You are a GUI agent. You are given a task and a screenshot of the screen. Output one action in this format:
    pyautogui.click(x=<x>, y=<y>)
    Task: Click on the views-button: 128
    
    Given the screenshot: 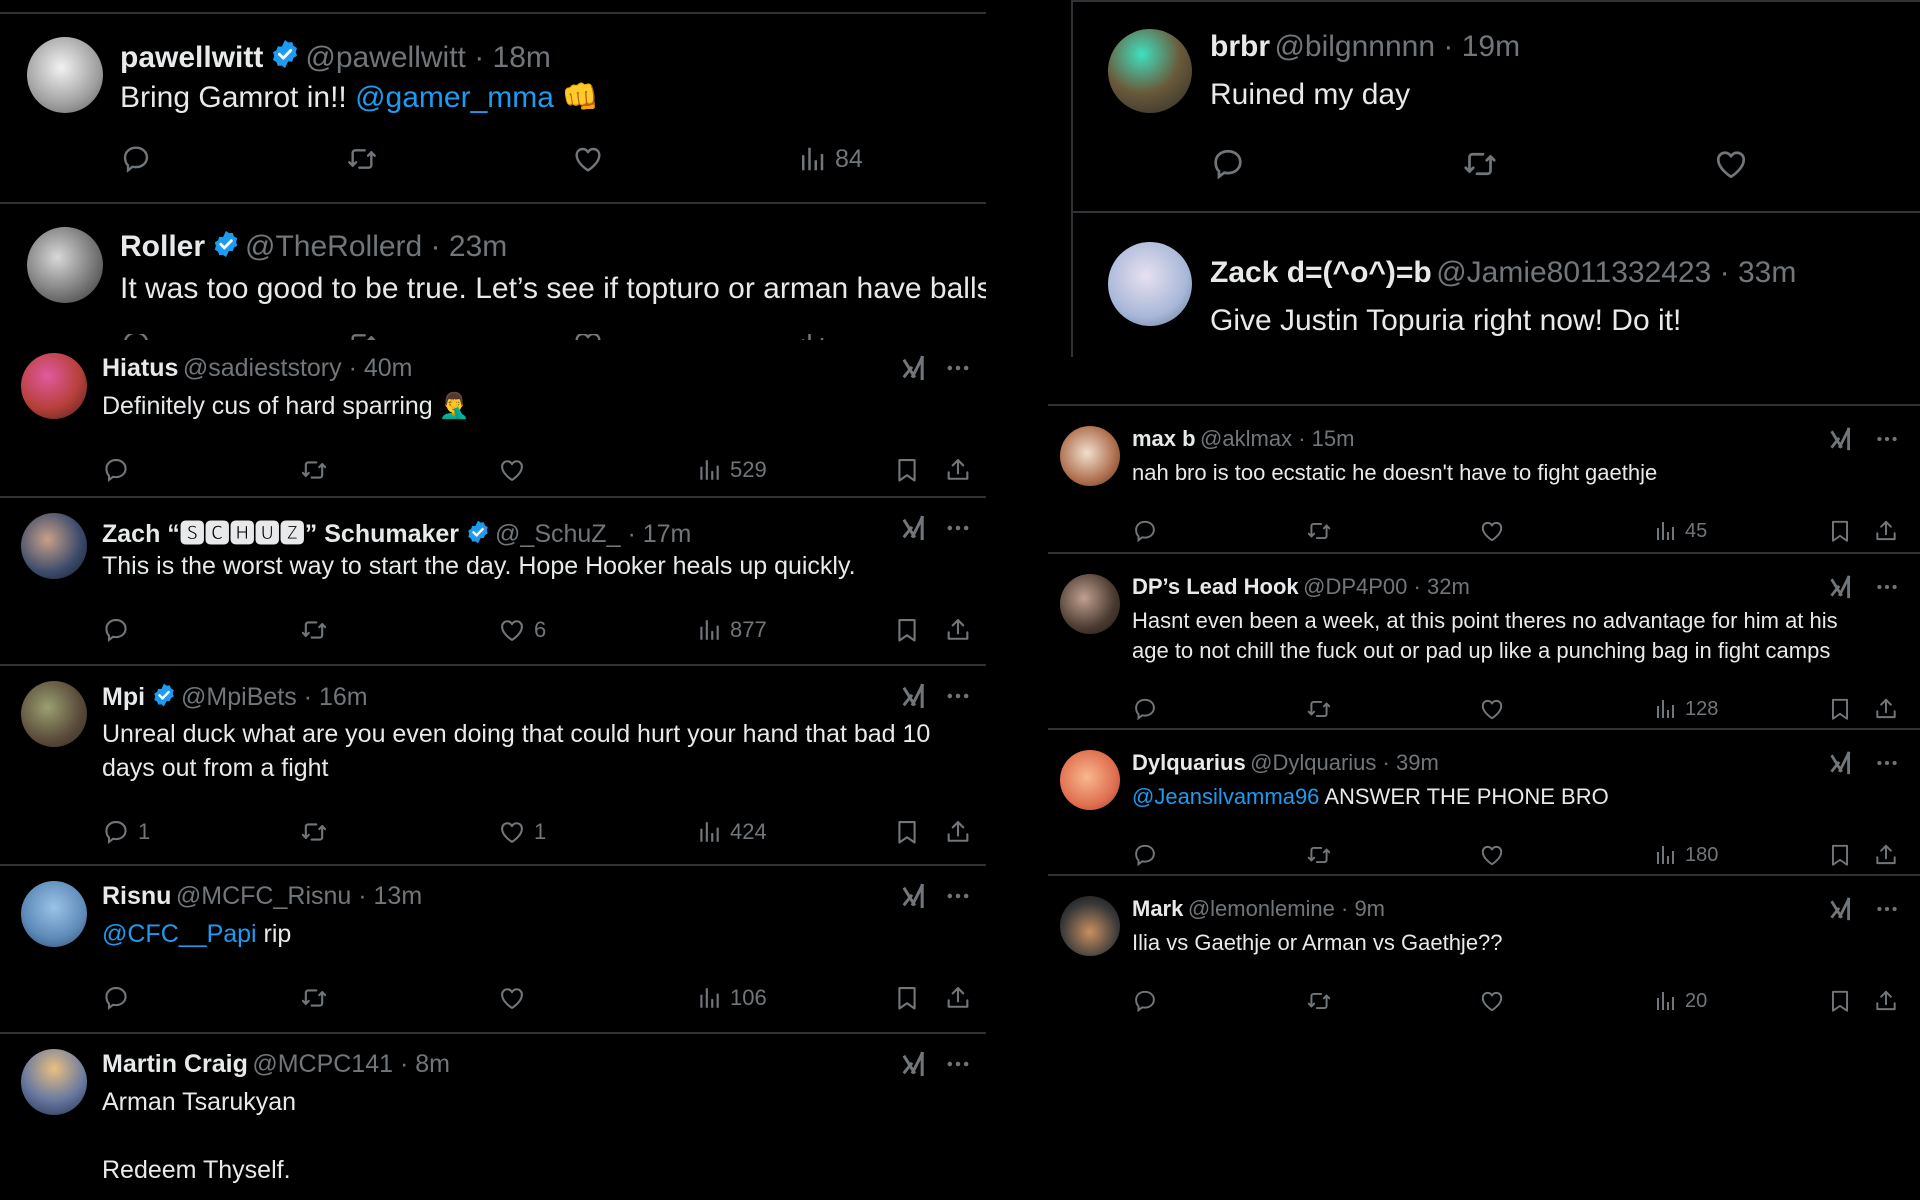 What is the action you would take?
    pyautogui.click(x=1685, y=709)
    